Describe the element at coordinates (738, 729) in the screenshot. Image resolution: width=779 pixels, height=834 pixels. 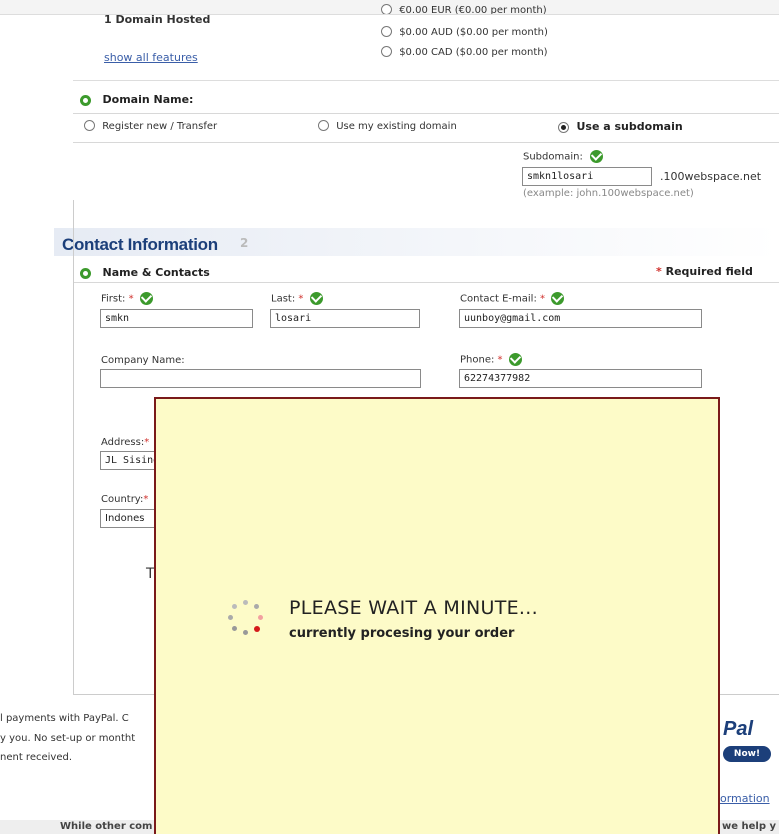
I see `paypal-logo-text: Pal` at that location.